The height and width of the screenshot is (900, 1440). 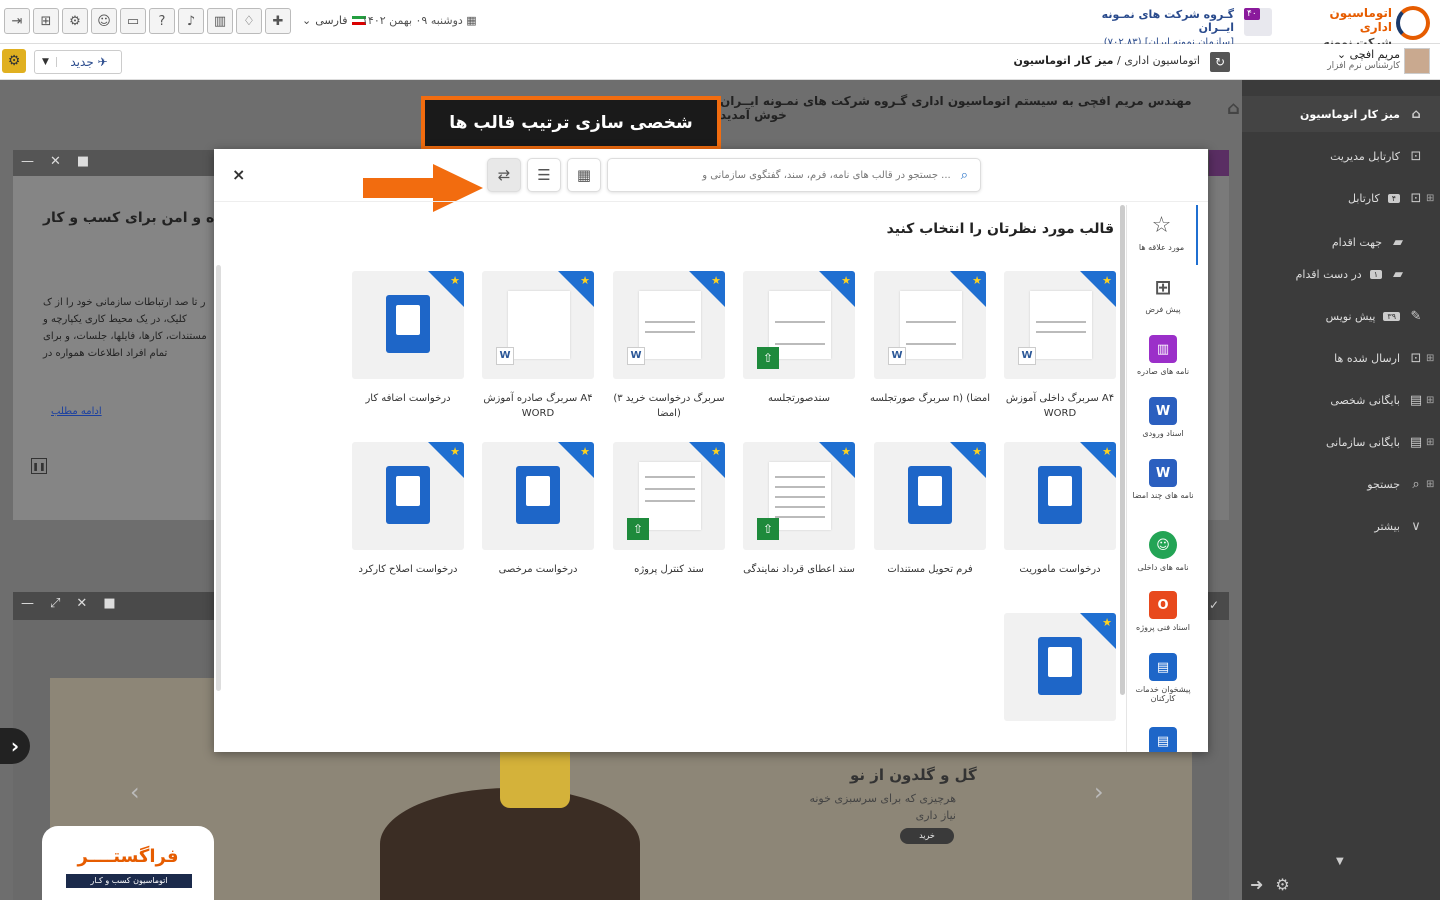 What do you see at coordinates (55, 603) in the screenshot?
I see `expand-icon: ⤢` at bounding box center [55, 603].